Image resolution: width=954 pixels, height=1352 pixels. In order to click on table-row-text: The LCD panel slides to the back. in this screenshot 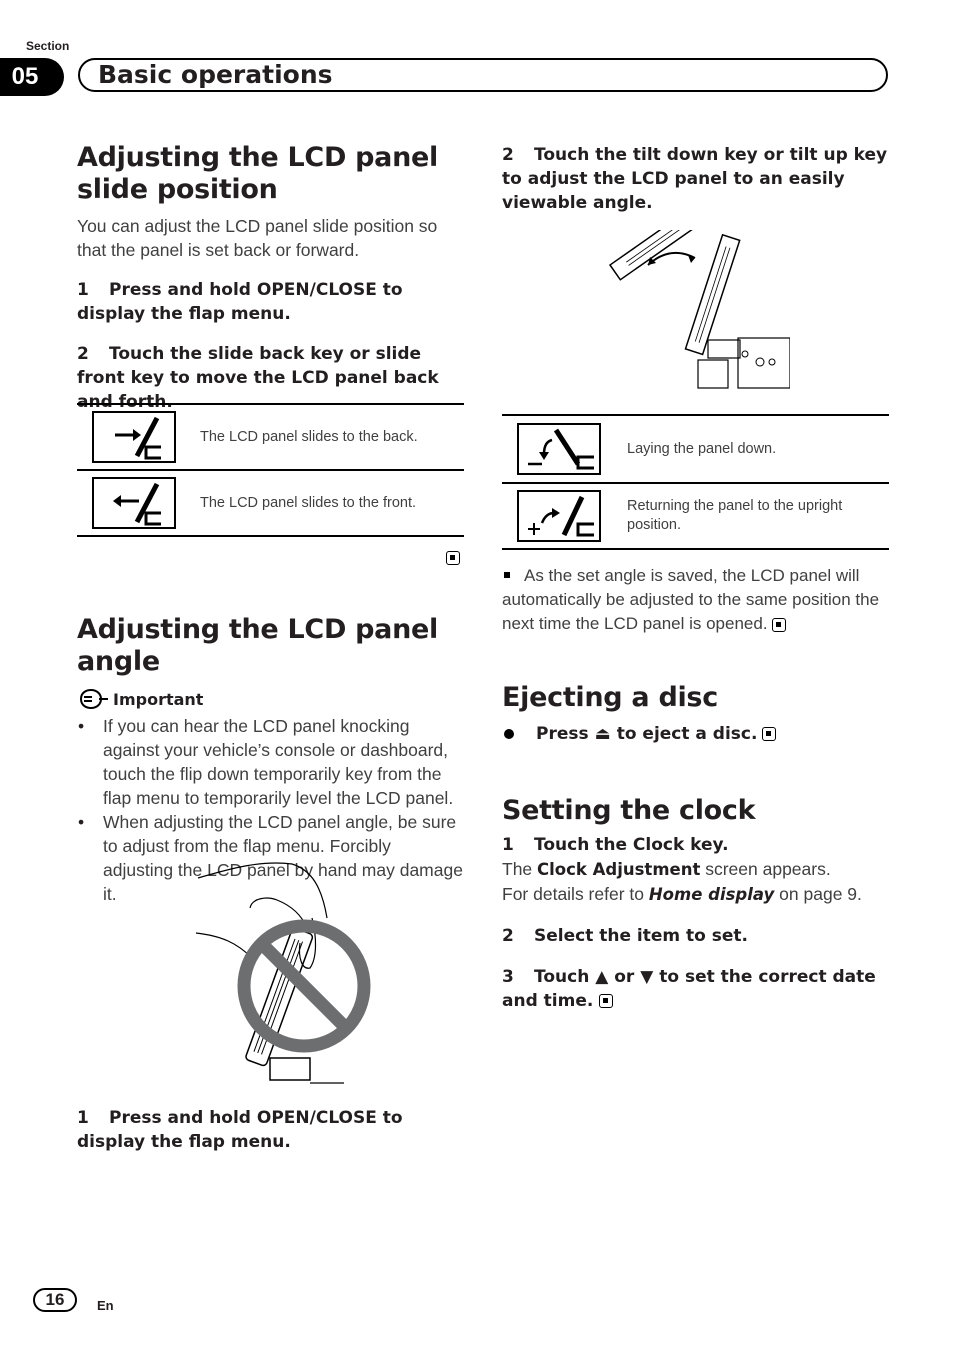, I will do `click(309, 436)`.